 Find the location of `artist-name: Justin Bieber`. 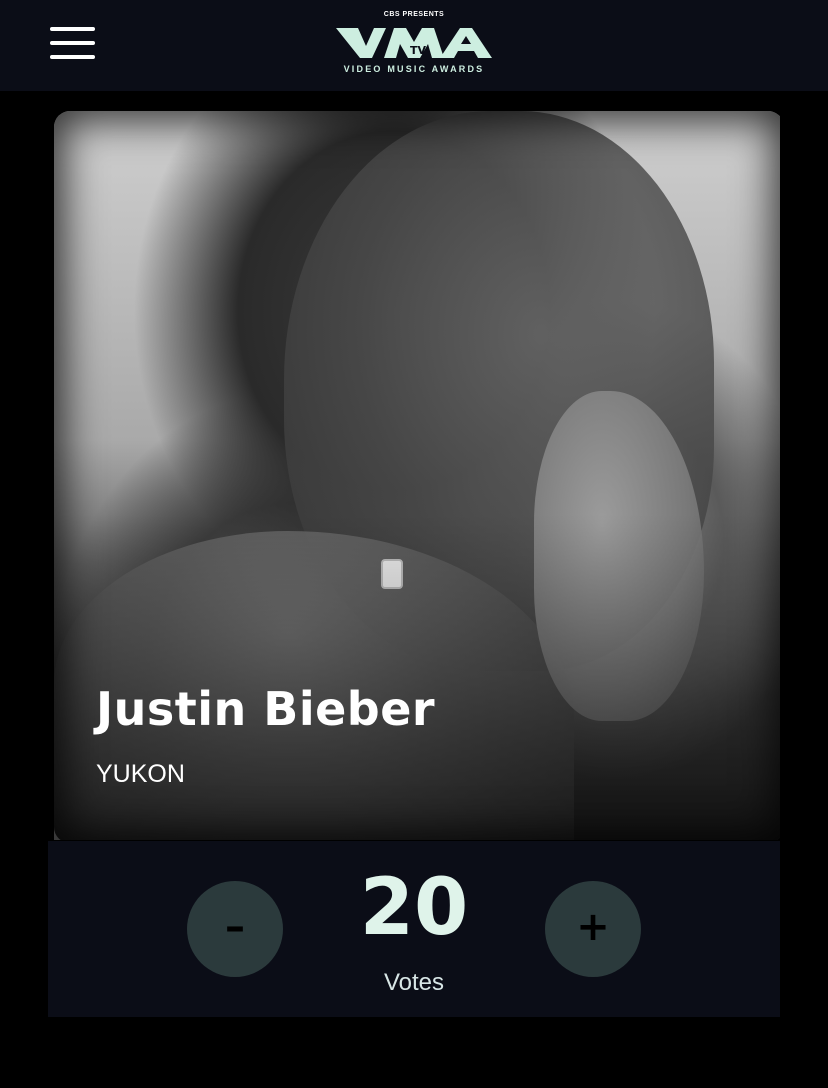

artist-name: Justin Bieber is located at coordinates (266, 709).